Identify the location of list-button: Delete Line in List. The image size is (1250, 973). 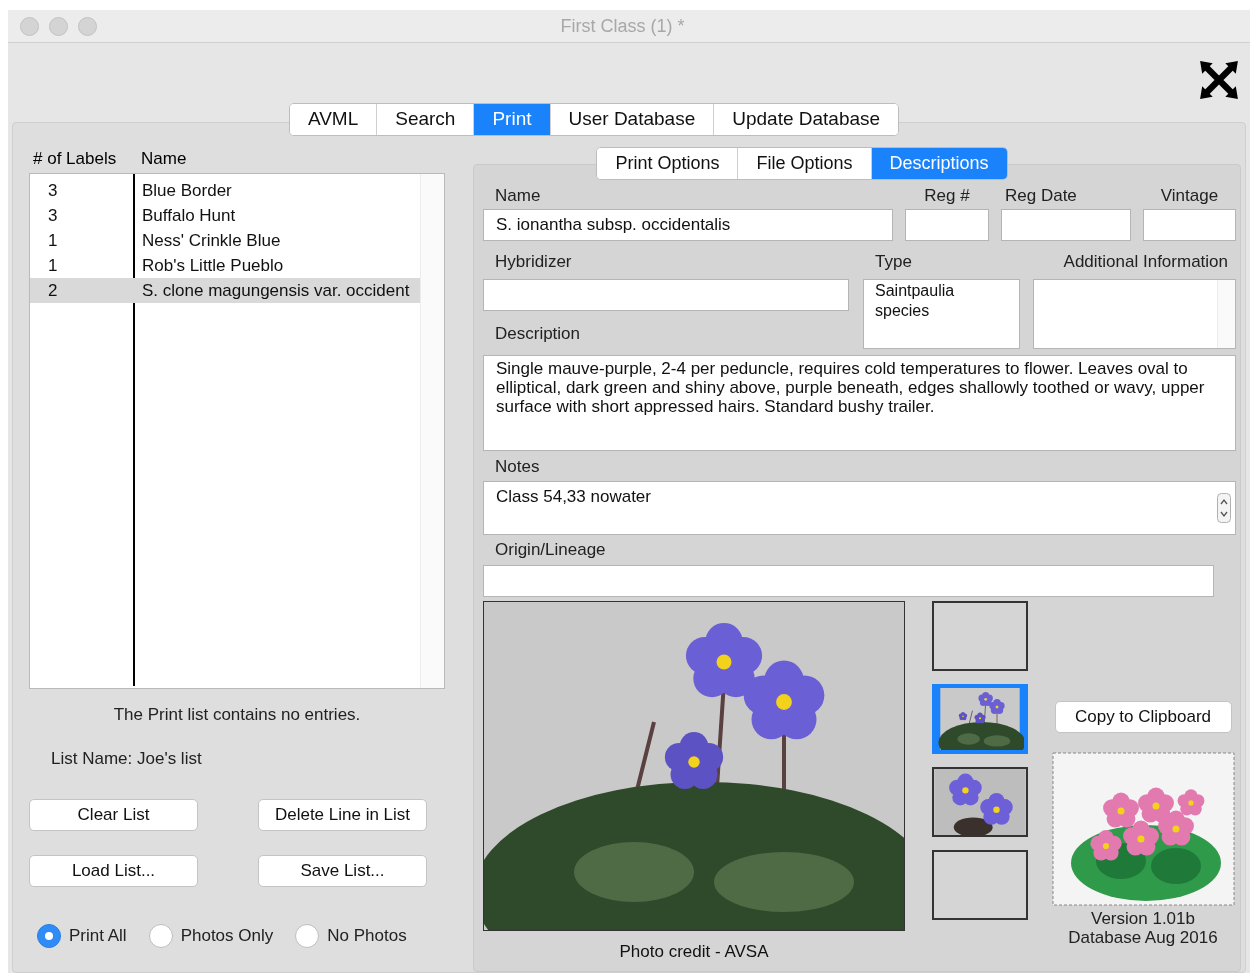
(342, 815).